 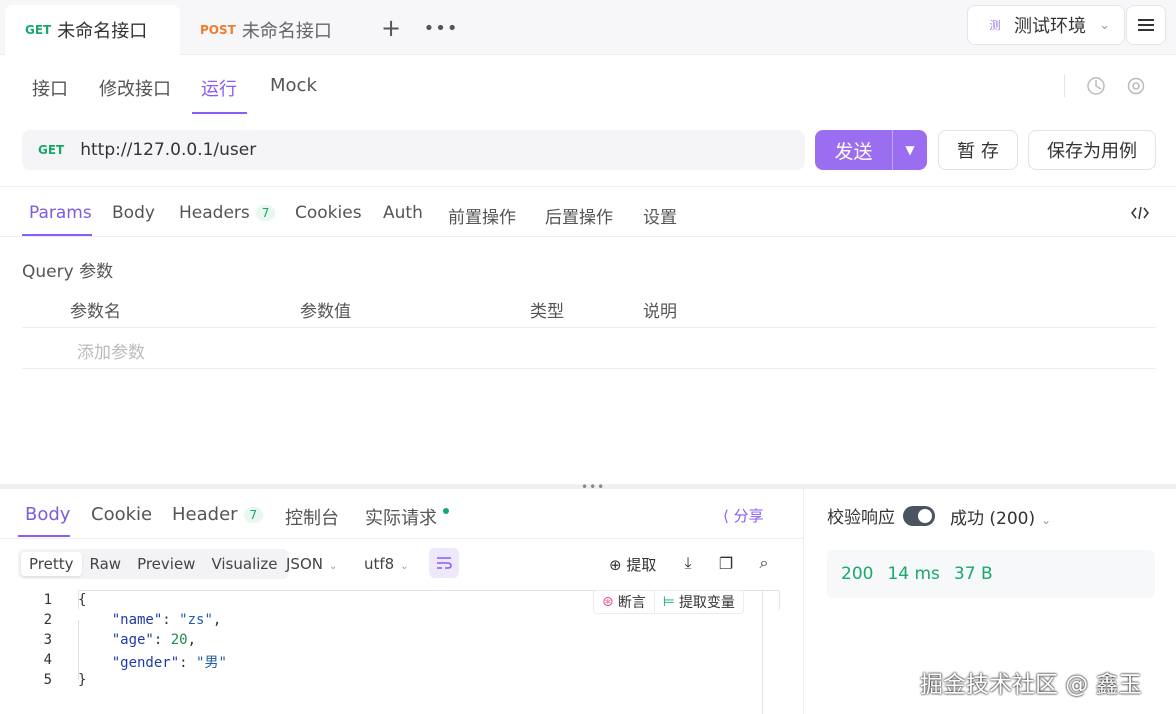 What do you see at coordinates (286, 31) in the screenshot?
I see `request-tab-title: 未命名接口` at bounding box center [286, 31].